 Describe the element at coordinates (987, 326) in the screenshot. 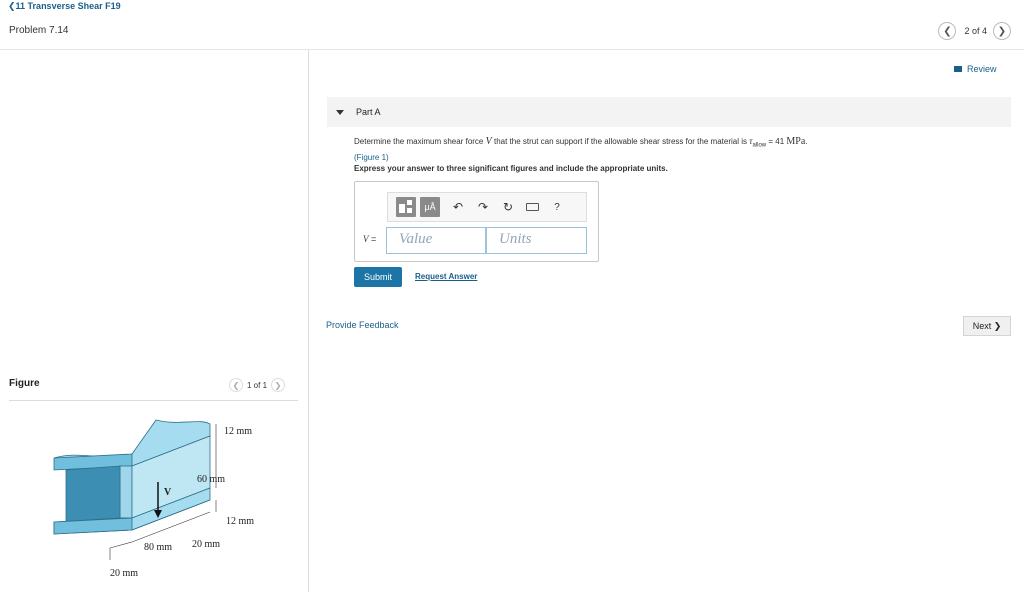

I see `next-button: Next ❯` at that location.